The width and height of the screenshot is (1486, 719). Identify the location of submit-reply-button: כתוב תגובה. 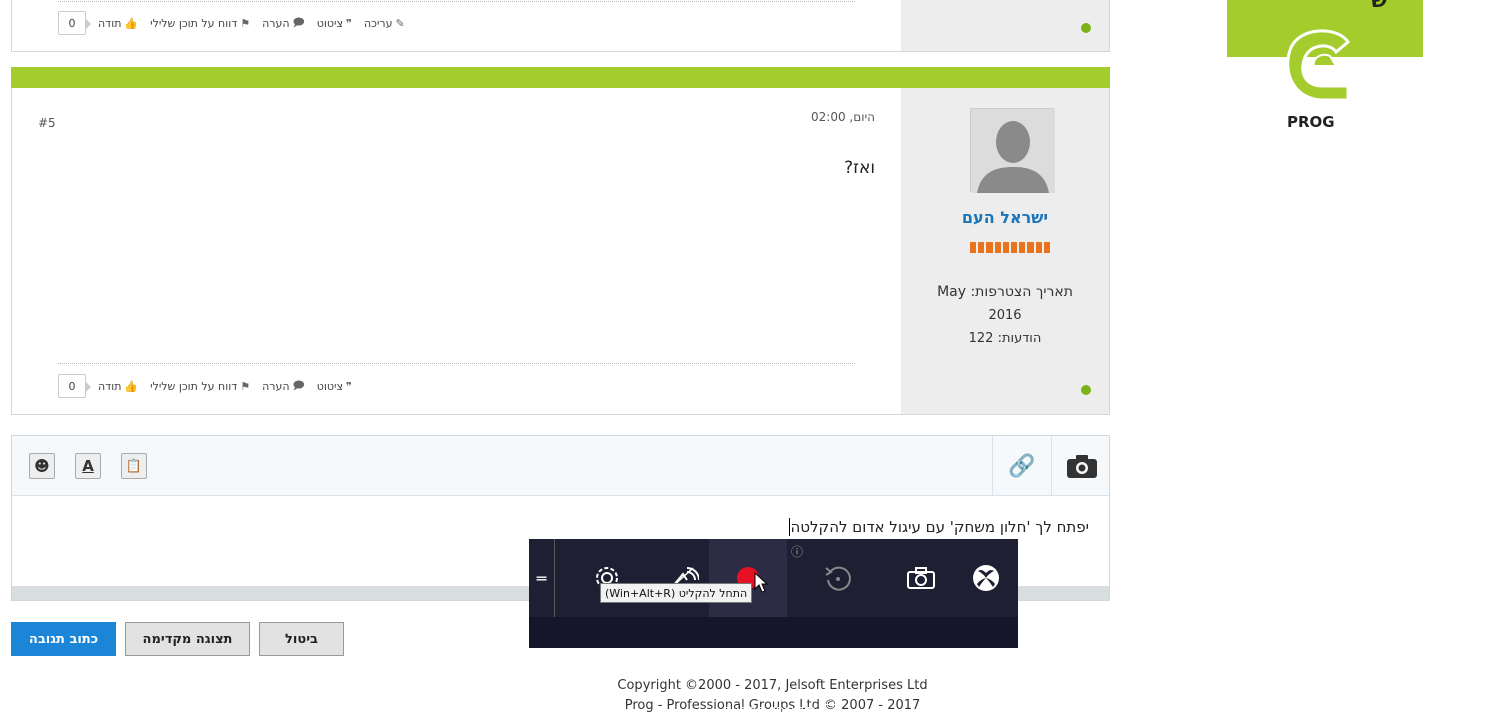
(63, 639).